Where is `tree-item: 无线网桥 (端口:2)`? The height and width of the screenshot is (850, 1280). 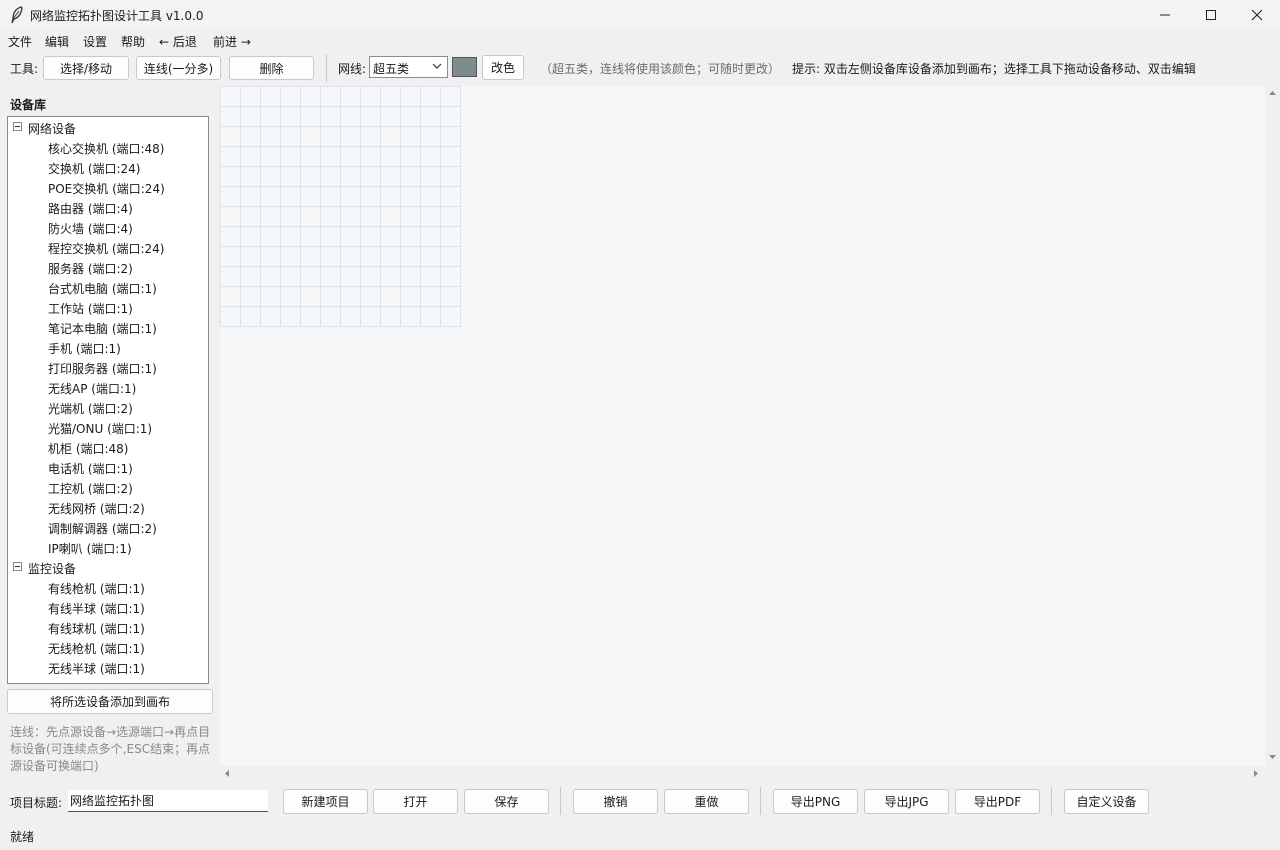
tree-item: 无线网桥 (端口:2) is located at coordinates (108, 507).